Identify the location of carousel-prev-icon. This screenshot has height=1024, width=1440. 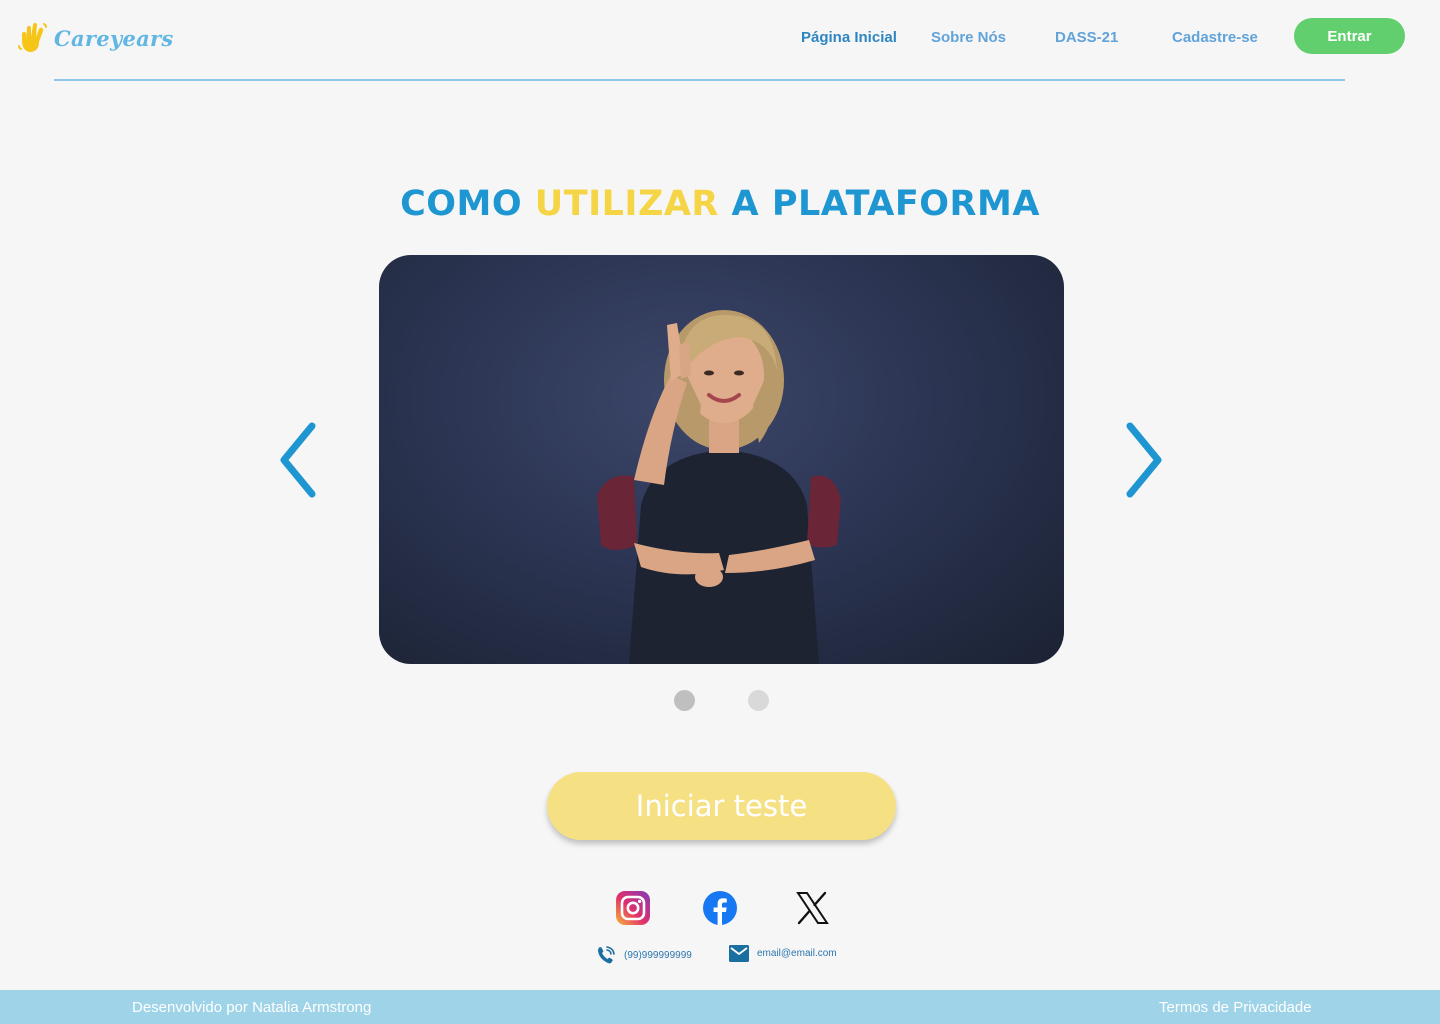
(299, 460).